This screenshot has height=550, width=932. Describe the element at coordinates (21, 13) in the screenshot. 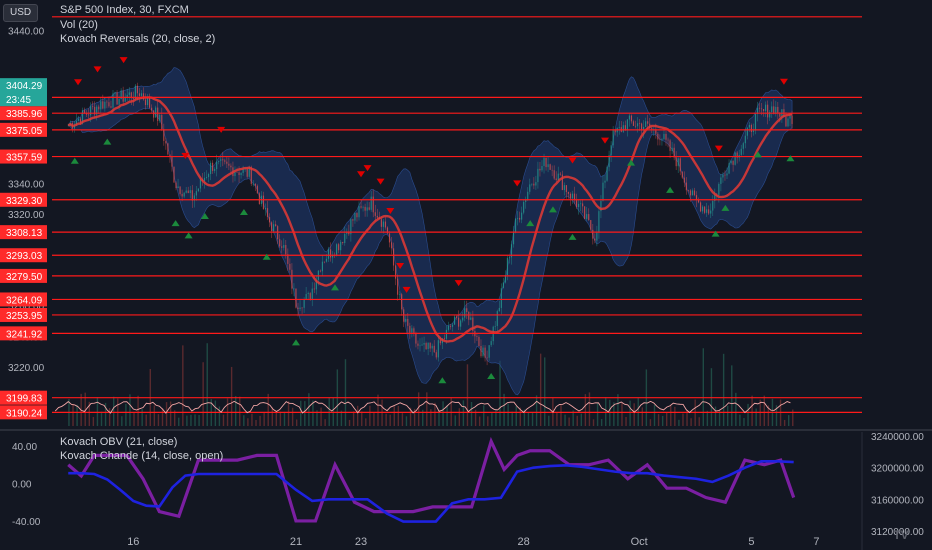

I see `currency-button: USD` at that location.